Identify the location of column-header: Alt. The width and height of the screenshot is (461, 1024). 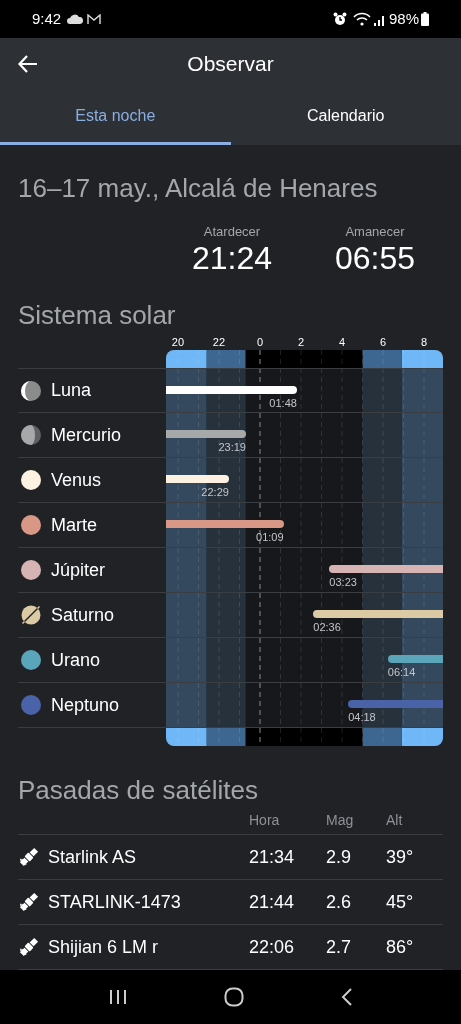
(395, 820).